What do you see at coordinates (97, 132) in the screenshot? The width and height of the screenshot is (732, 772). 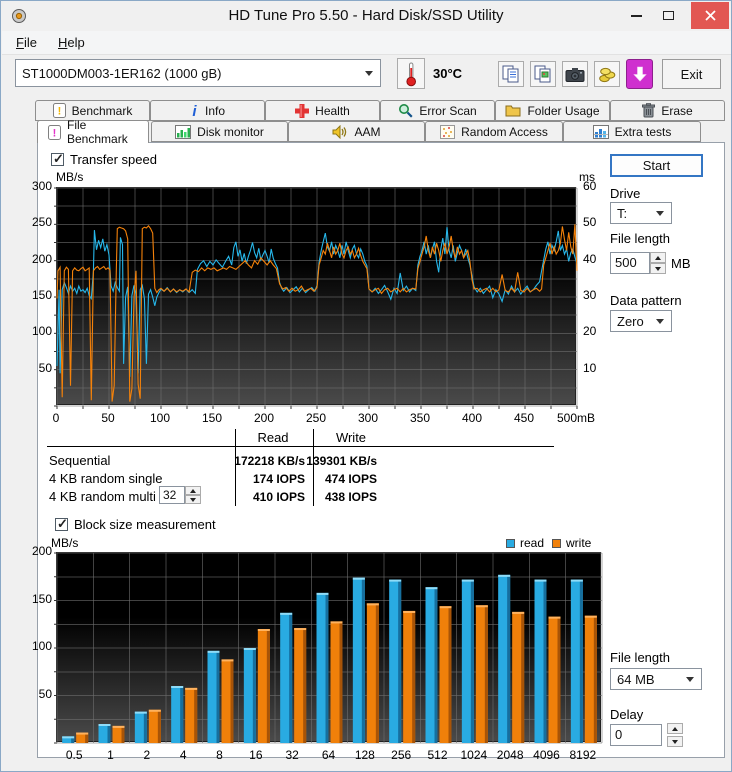 I see `tab-label: File Benchmark` at bounding box center [97, 132].